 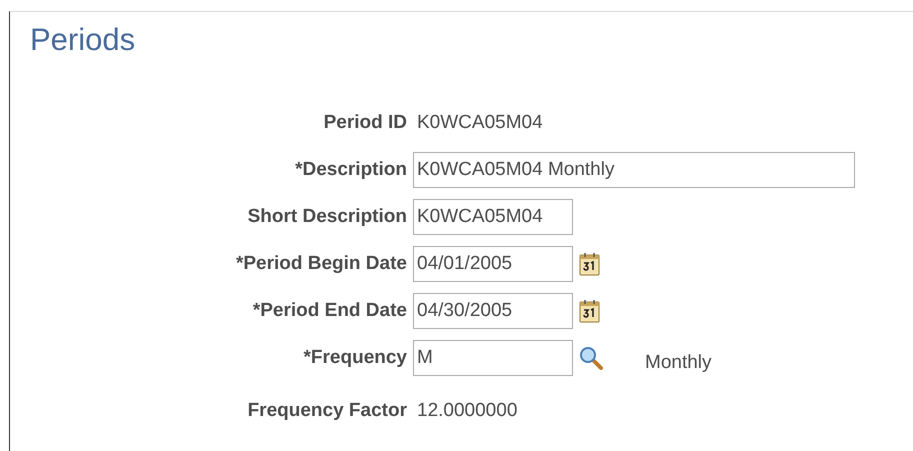 What do you see at coordinates (493, 216) in the screenshot?
I see `input-field: K0WCA05M04` at bounding box center [493, 216].